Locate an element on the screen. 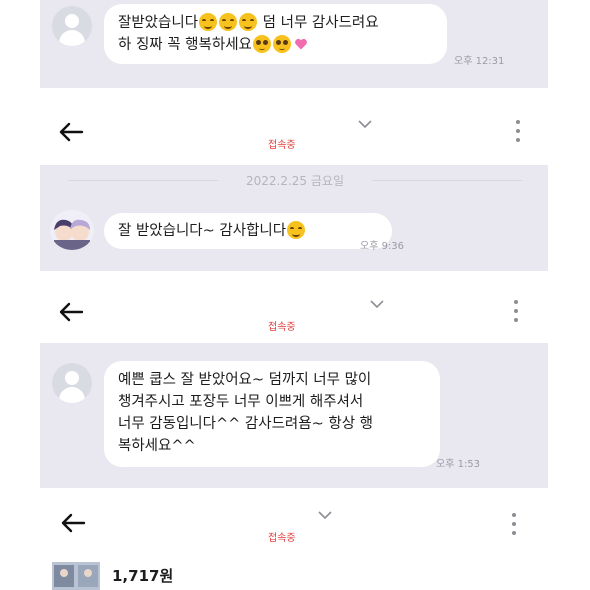  product-price: 1,717원 is located at coordinates (143, 576).